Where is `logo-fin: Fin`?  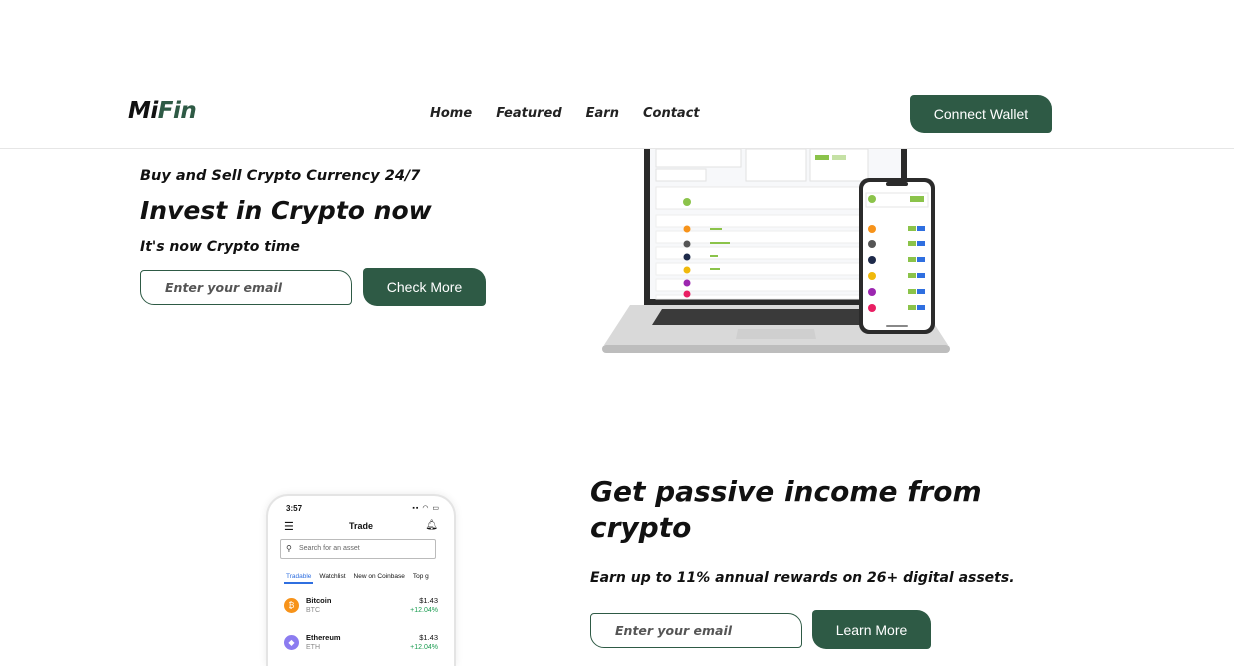 logo-fin: Fin is located at coordinates (177, 111).